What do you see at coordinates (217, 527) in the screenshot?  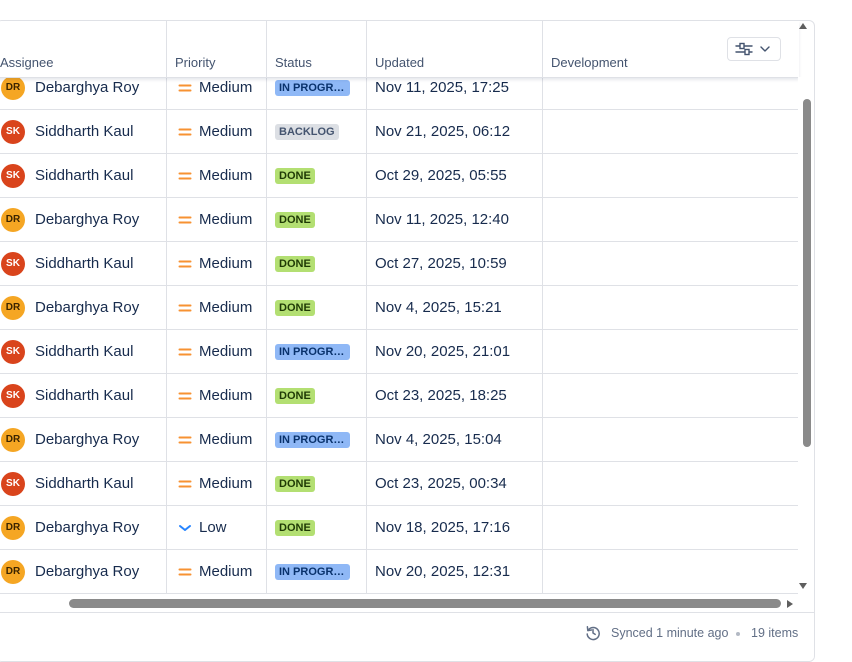 I see `priority-cell: Low` at bounding box center [217, 527].